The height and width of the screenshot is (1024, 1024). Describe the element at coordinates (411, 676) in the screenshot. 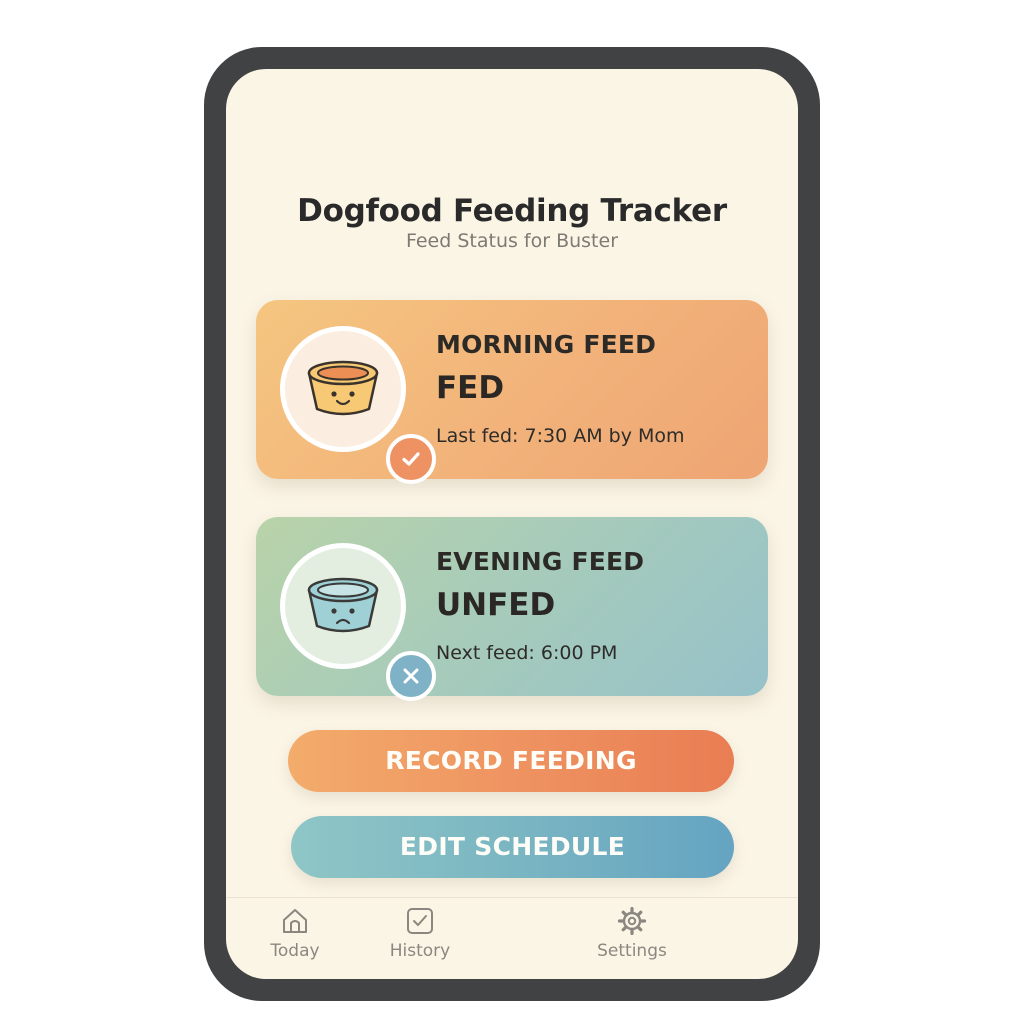

I see `cross-icon` at that location.